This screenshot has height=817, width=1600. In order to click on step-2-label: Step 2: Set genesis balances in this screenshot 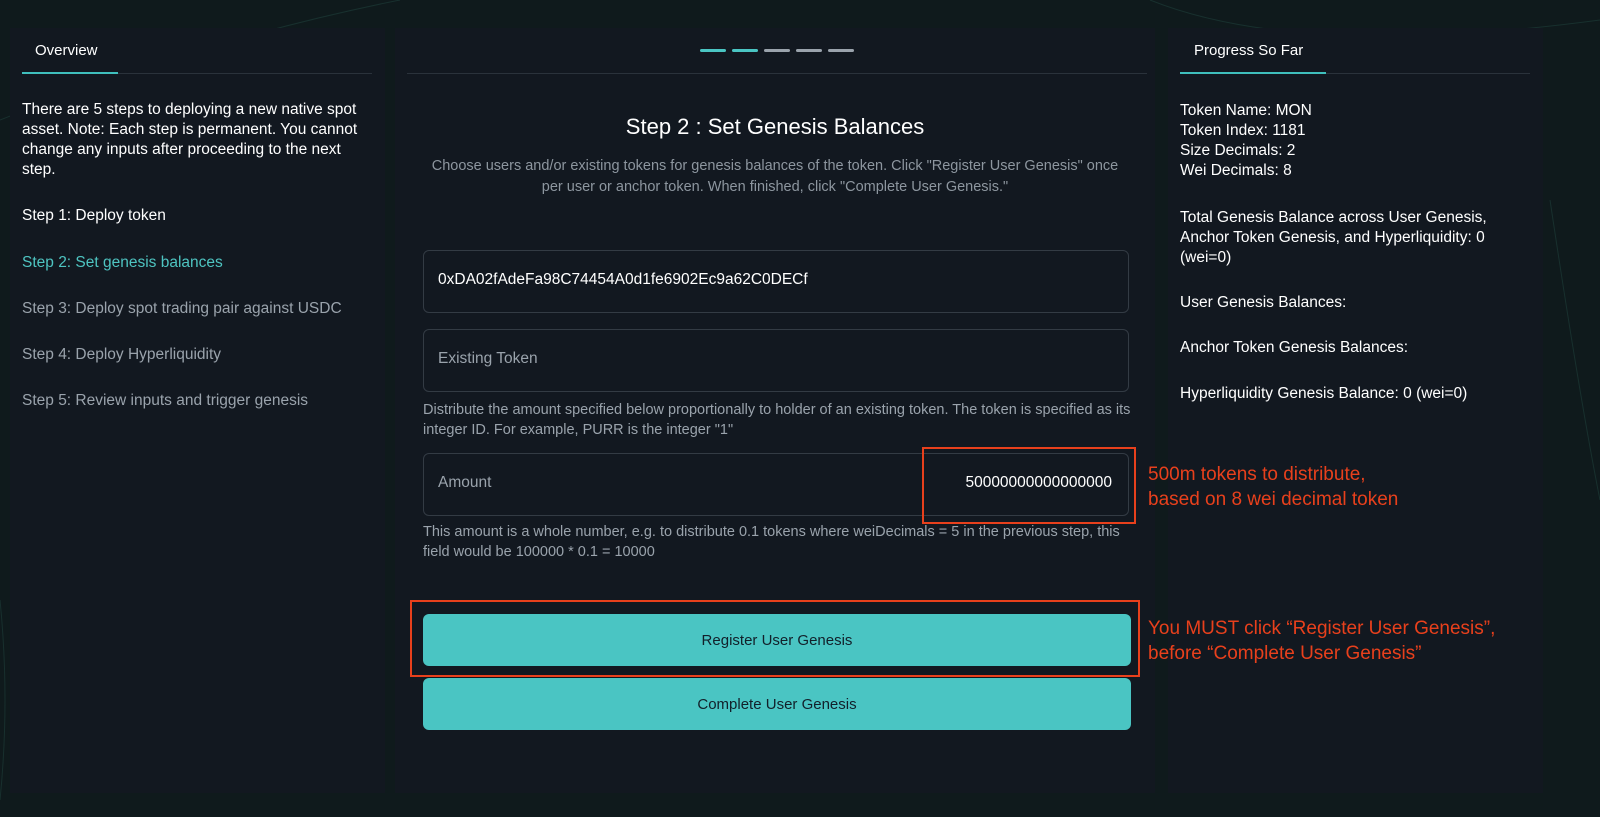, I will do `click(122, 262)`.